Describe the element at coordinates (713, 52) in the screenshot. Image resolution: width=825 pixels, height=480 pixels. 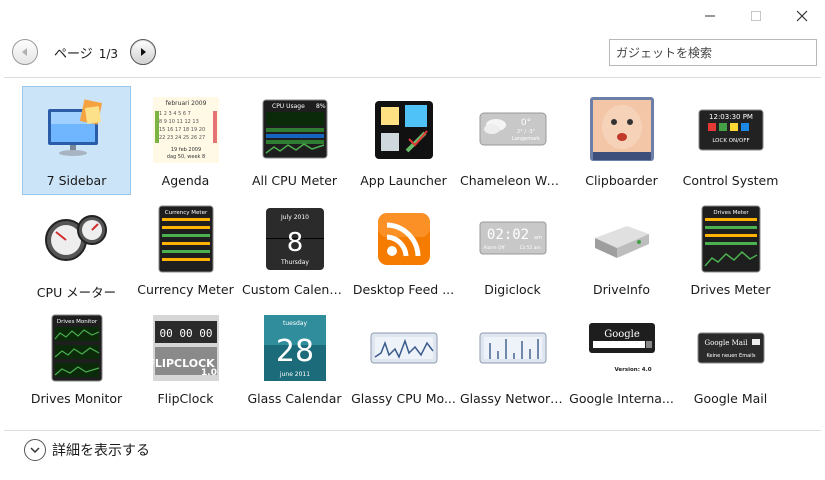
I see `search-input` at that location.